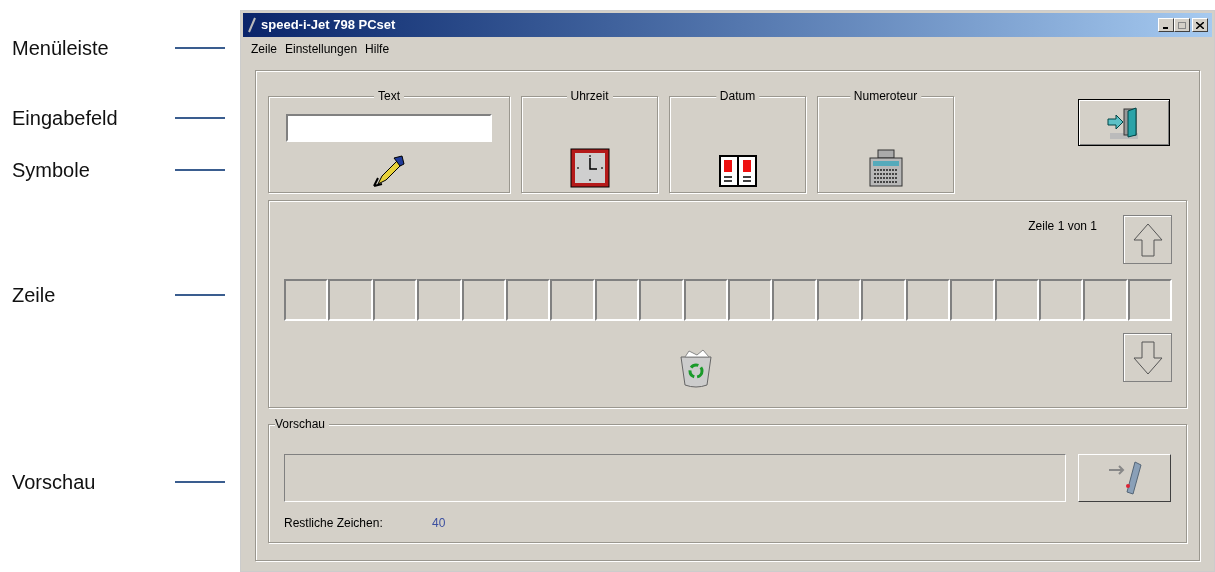  What do you see at coordinates (737, 96) in the screenshot?
I see `group-title: Datum` at bounding box center [737, 96].